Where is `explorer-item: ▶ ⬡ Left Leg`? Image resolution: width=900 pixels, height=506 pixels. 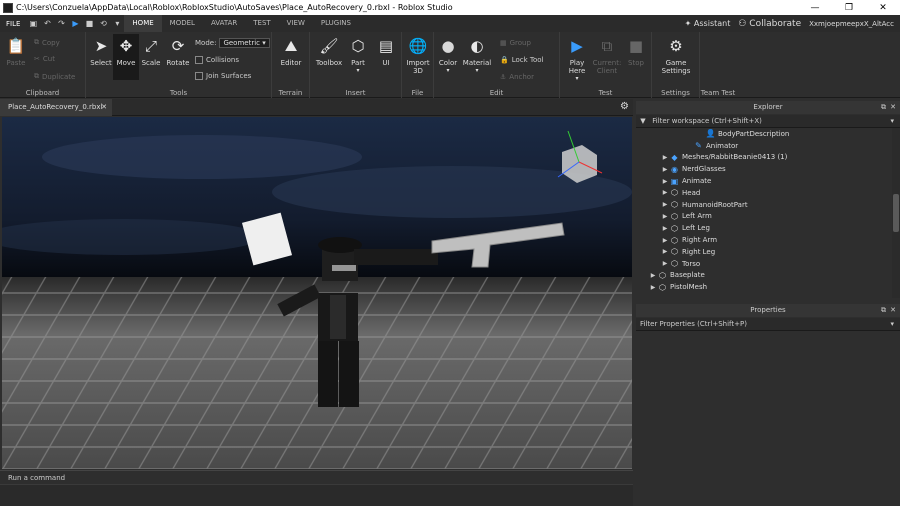 explorer-item: ▶ ⬡ Left Leg is located at coordinates (764, 228).